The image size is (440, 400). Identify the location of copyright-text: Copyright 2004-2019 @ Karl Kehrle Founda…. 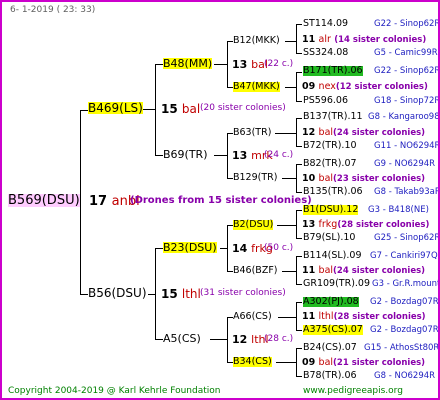
(114, 391).